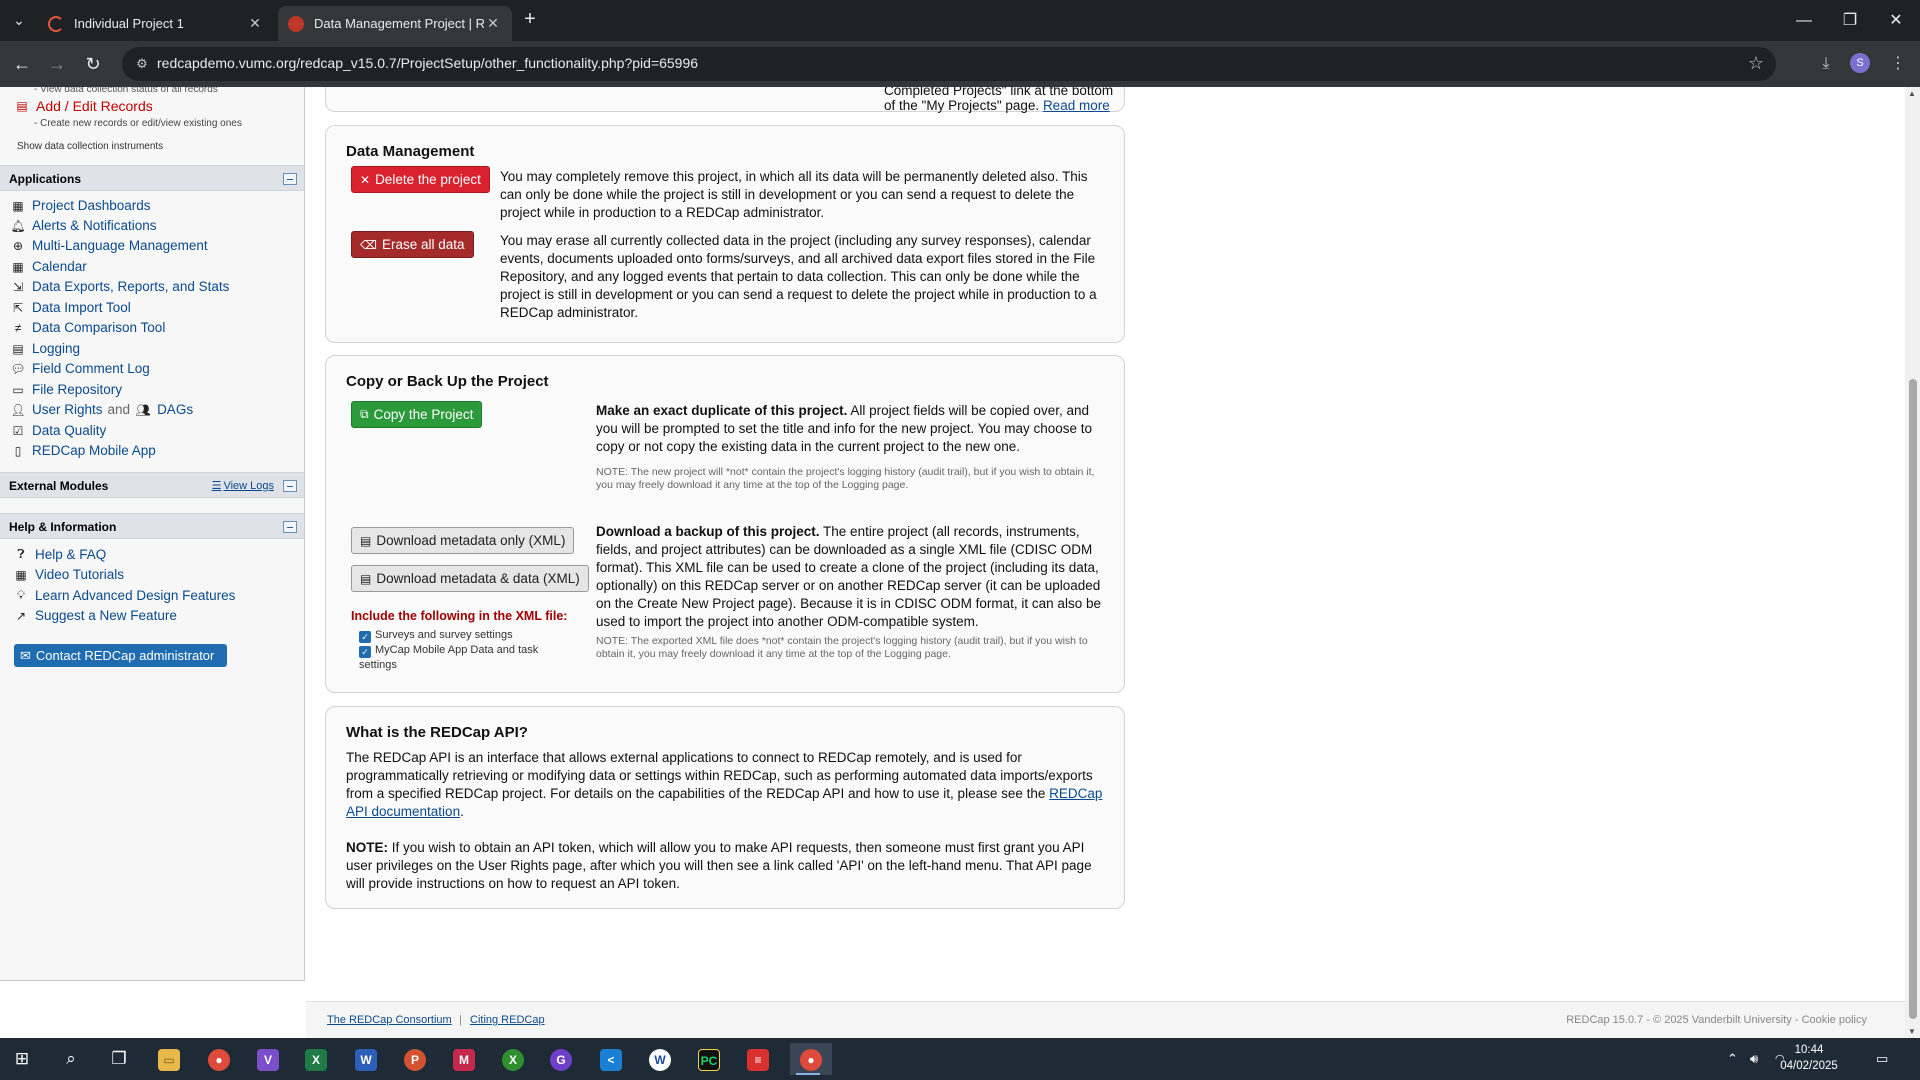 The width and height of the screenshot is (1920, 1080). Describe the element at coordinates (119, 286) in the screenshot. I see `sidebar-item-data-exports: ⇲ Data Exports, Reports, and Stats` at that location.